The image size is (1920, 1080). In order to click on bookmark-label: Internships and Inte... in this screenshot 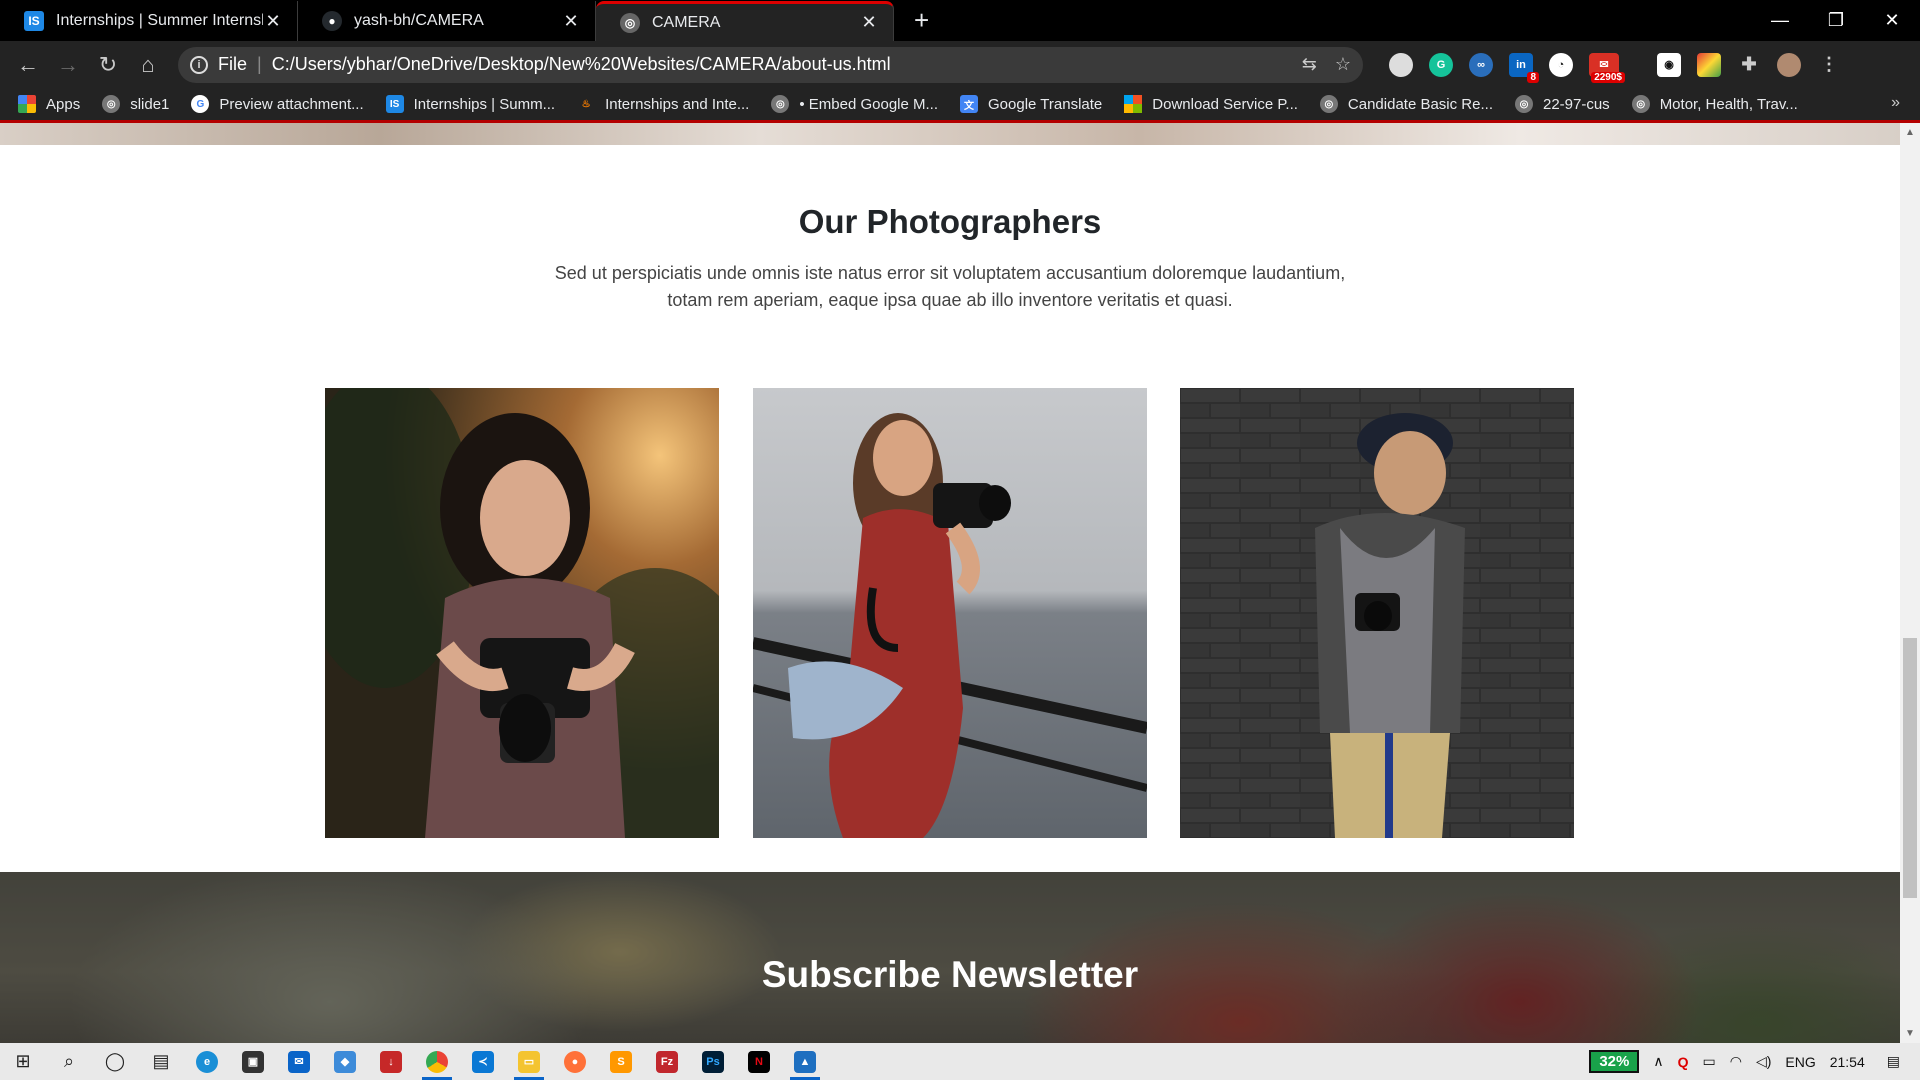, I will do `click(677, 104)`.